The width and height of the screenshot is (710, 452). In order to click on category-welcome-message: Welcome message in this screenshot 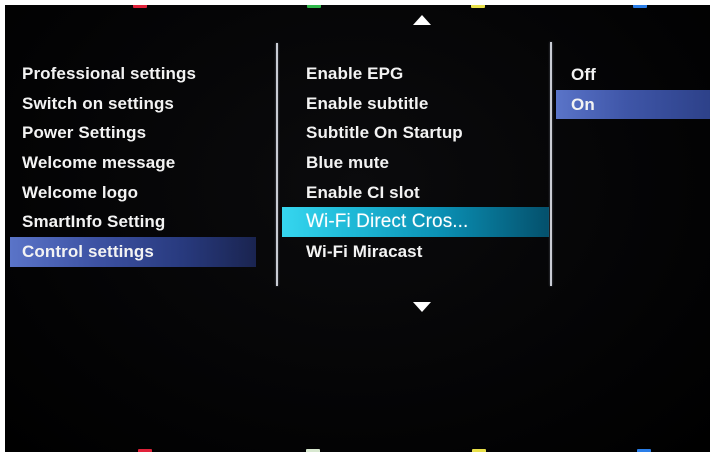, I will do `click(133, 163)`.